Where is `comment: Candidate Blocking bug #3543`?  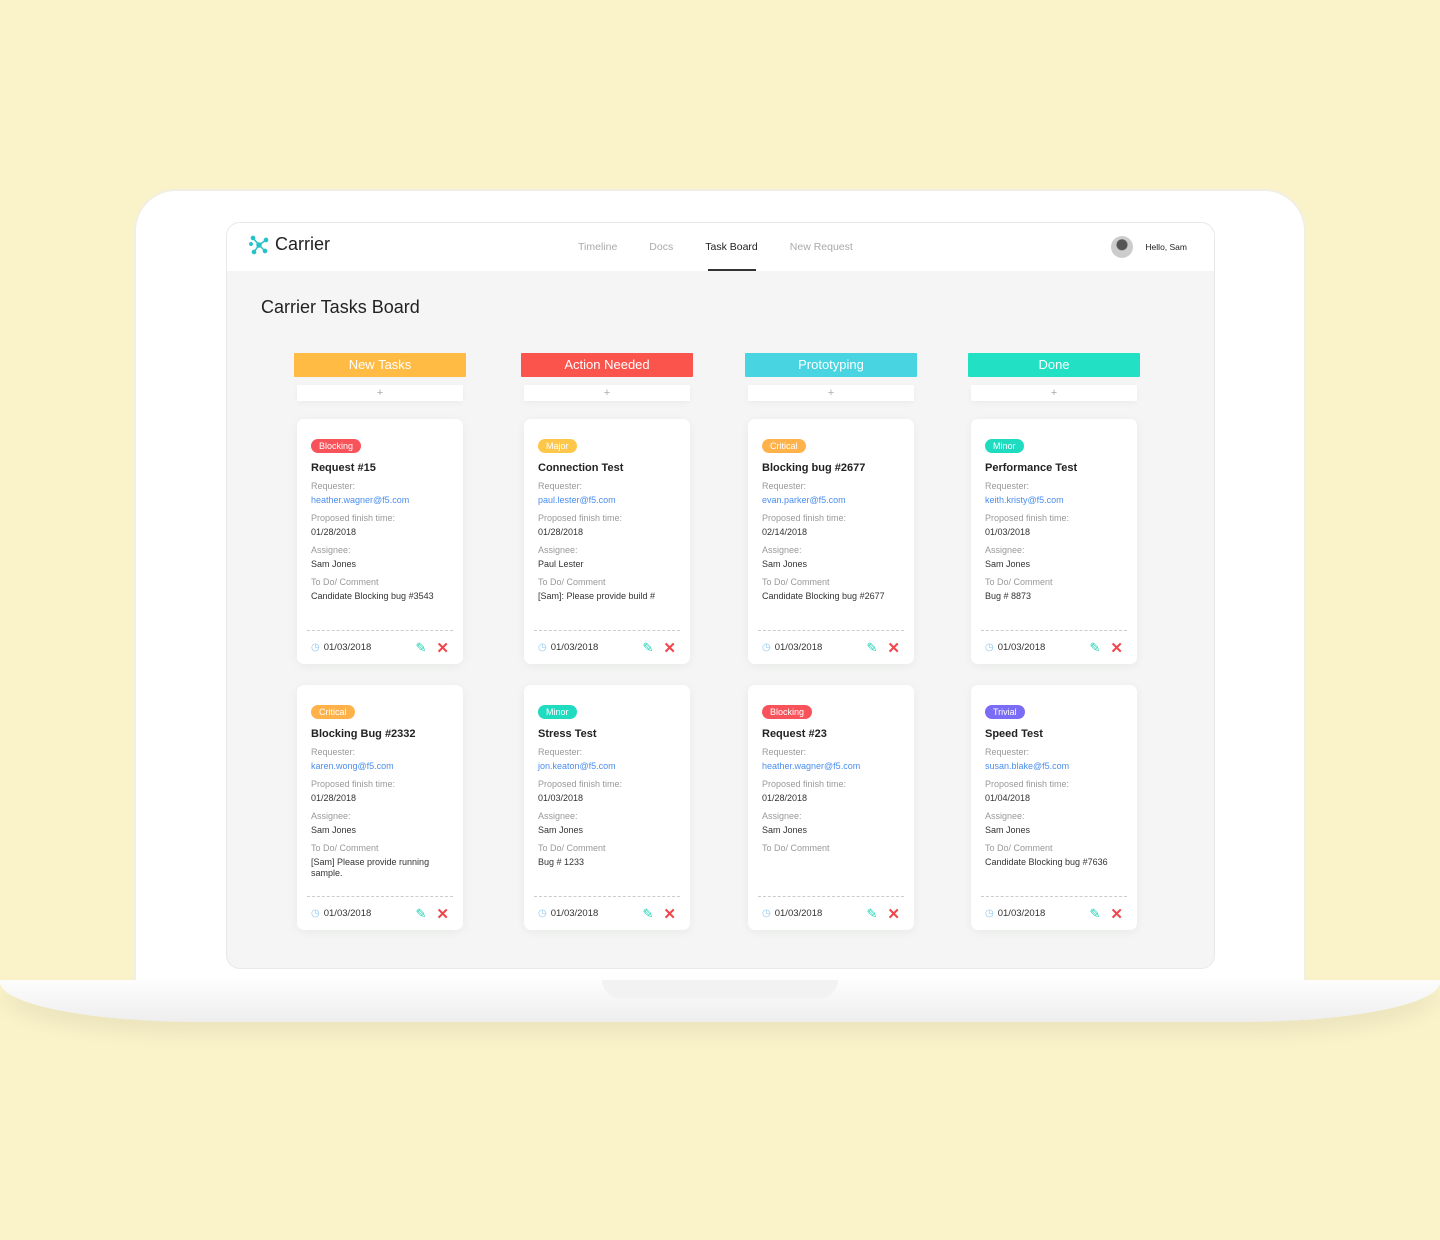
comment: Candidate Blocking bug #3543 is located at coordinates (372, 596).